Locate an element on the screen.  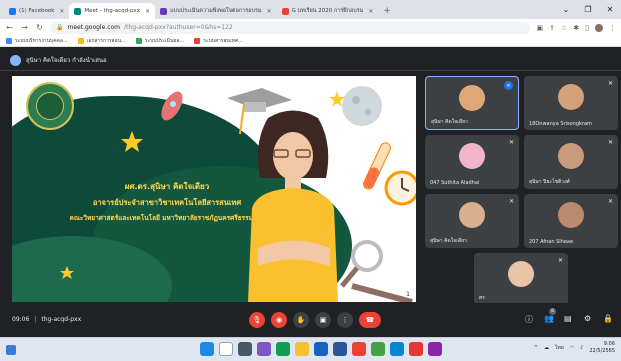
reload-icon: ↻ is located at coordinates (39, 27).